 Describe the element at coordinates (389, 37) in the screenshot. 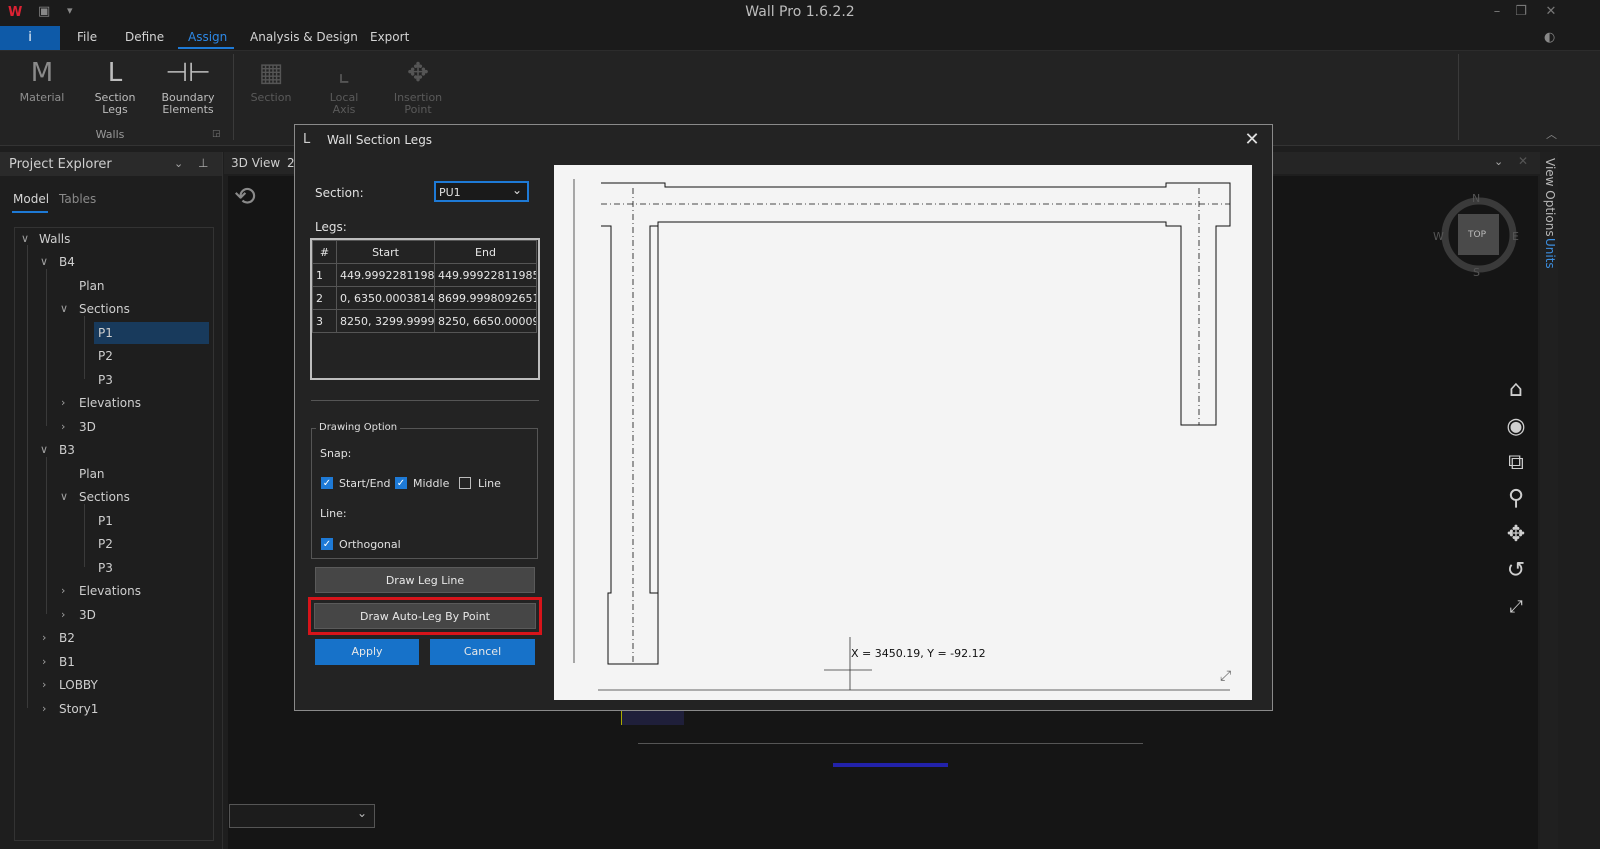

I see `menu-export: Export` at that location.